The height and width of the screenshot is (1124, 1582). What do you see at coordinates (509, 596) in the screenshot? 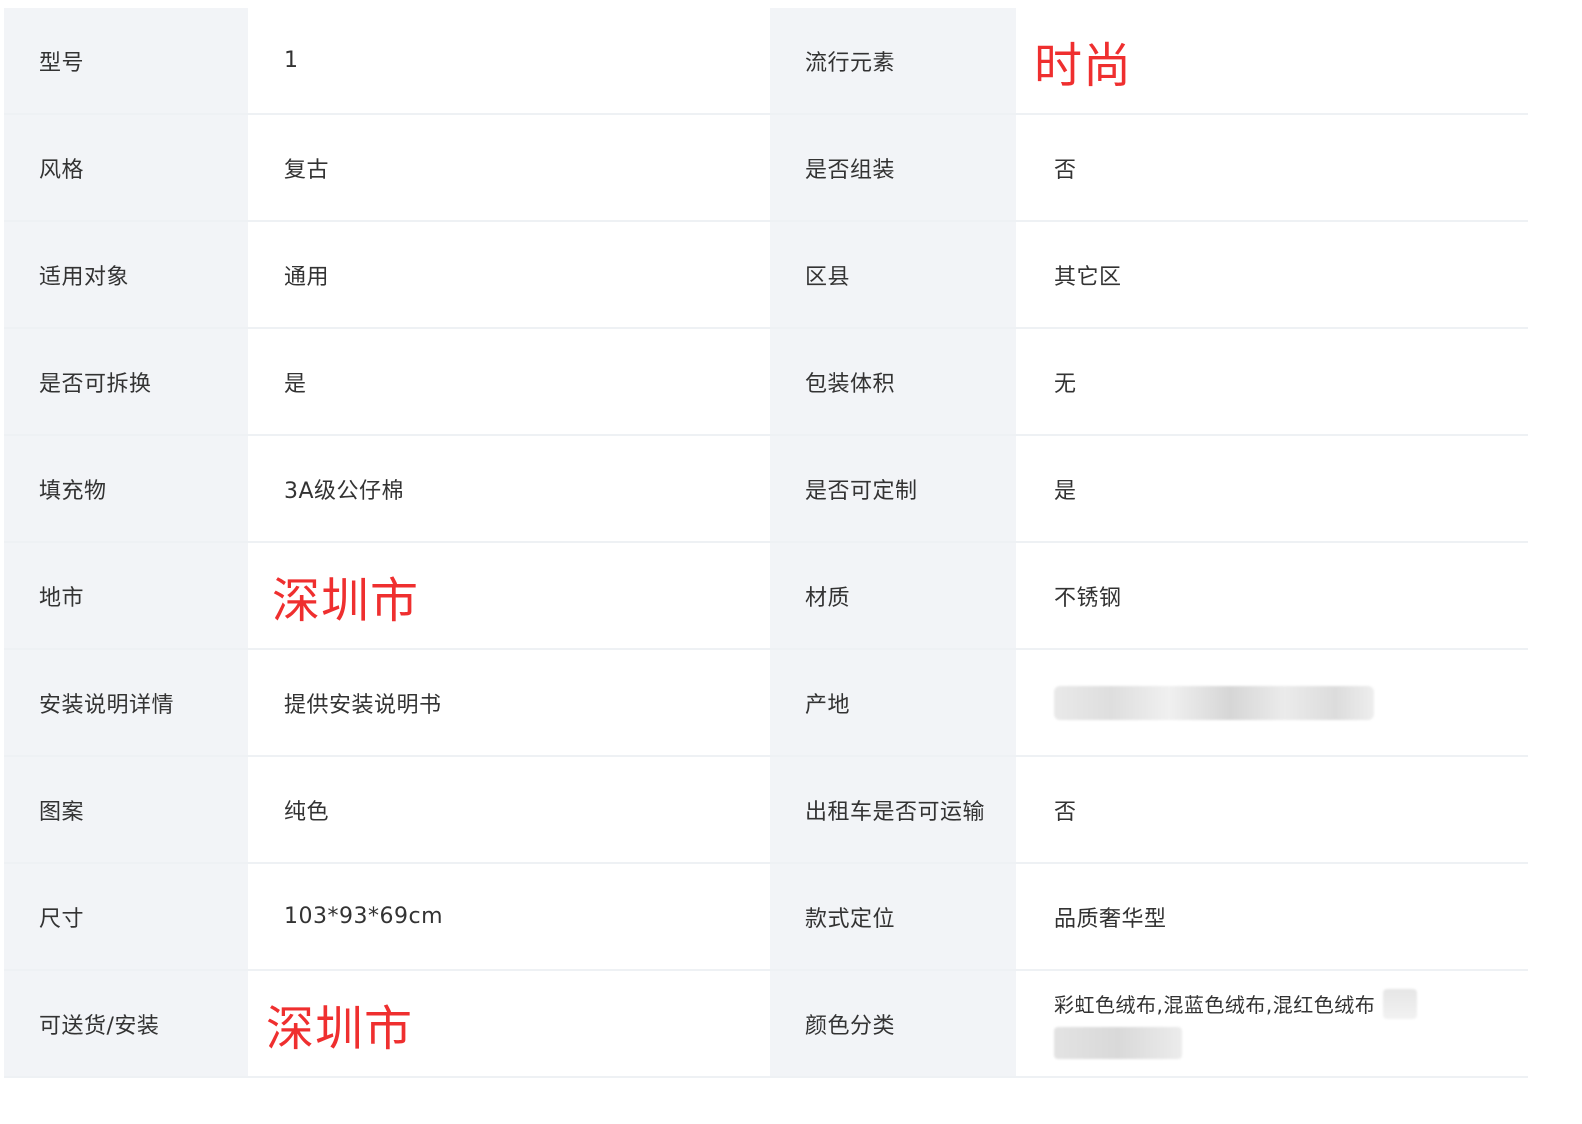
I see `spec-value-city: 深圳市` at bounding box center [509, 596].